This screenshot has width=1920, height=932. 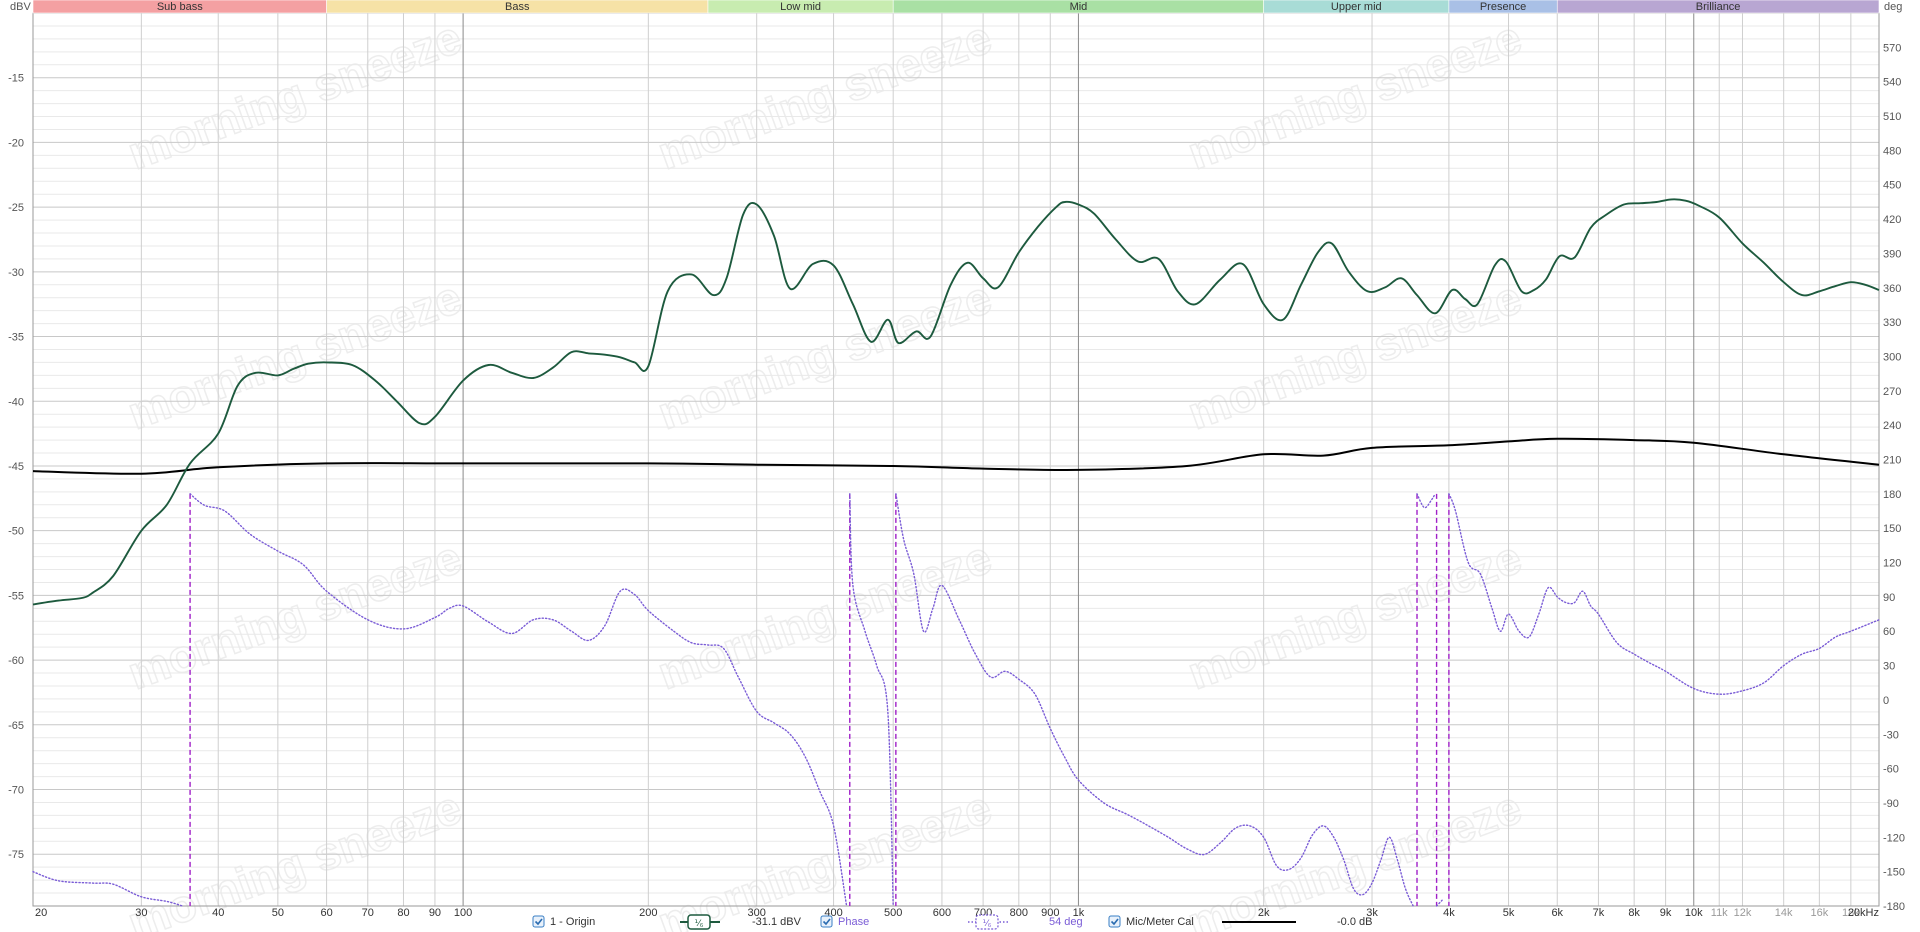 I want to click on band-label: Bass, so click(x=517, y=7).